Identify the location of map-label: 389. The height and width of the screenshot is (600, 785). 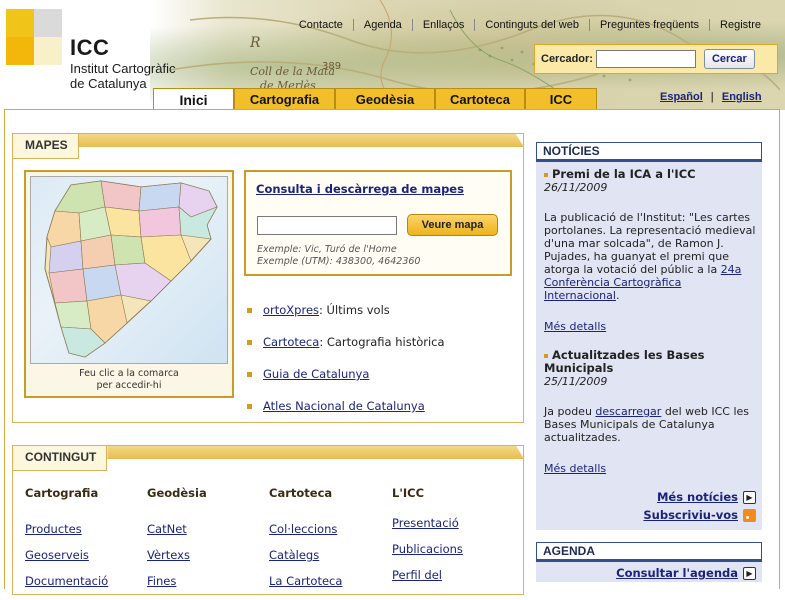
(331, 66).